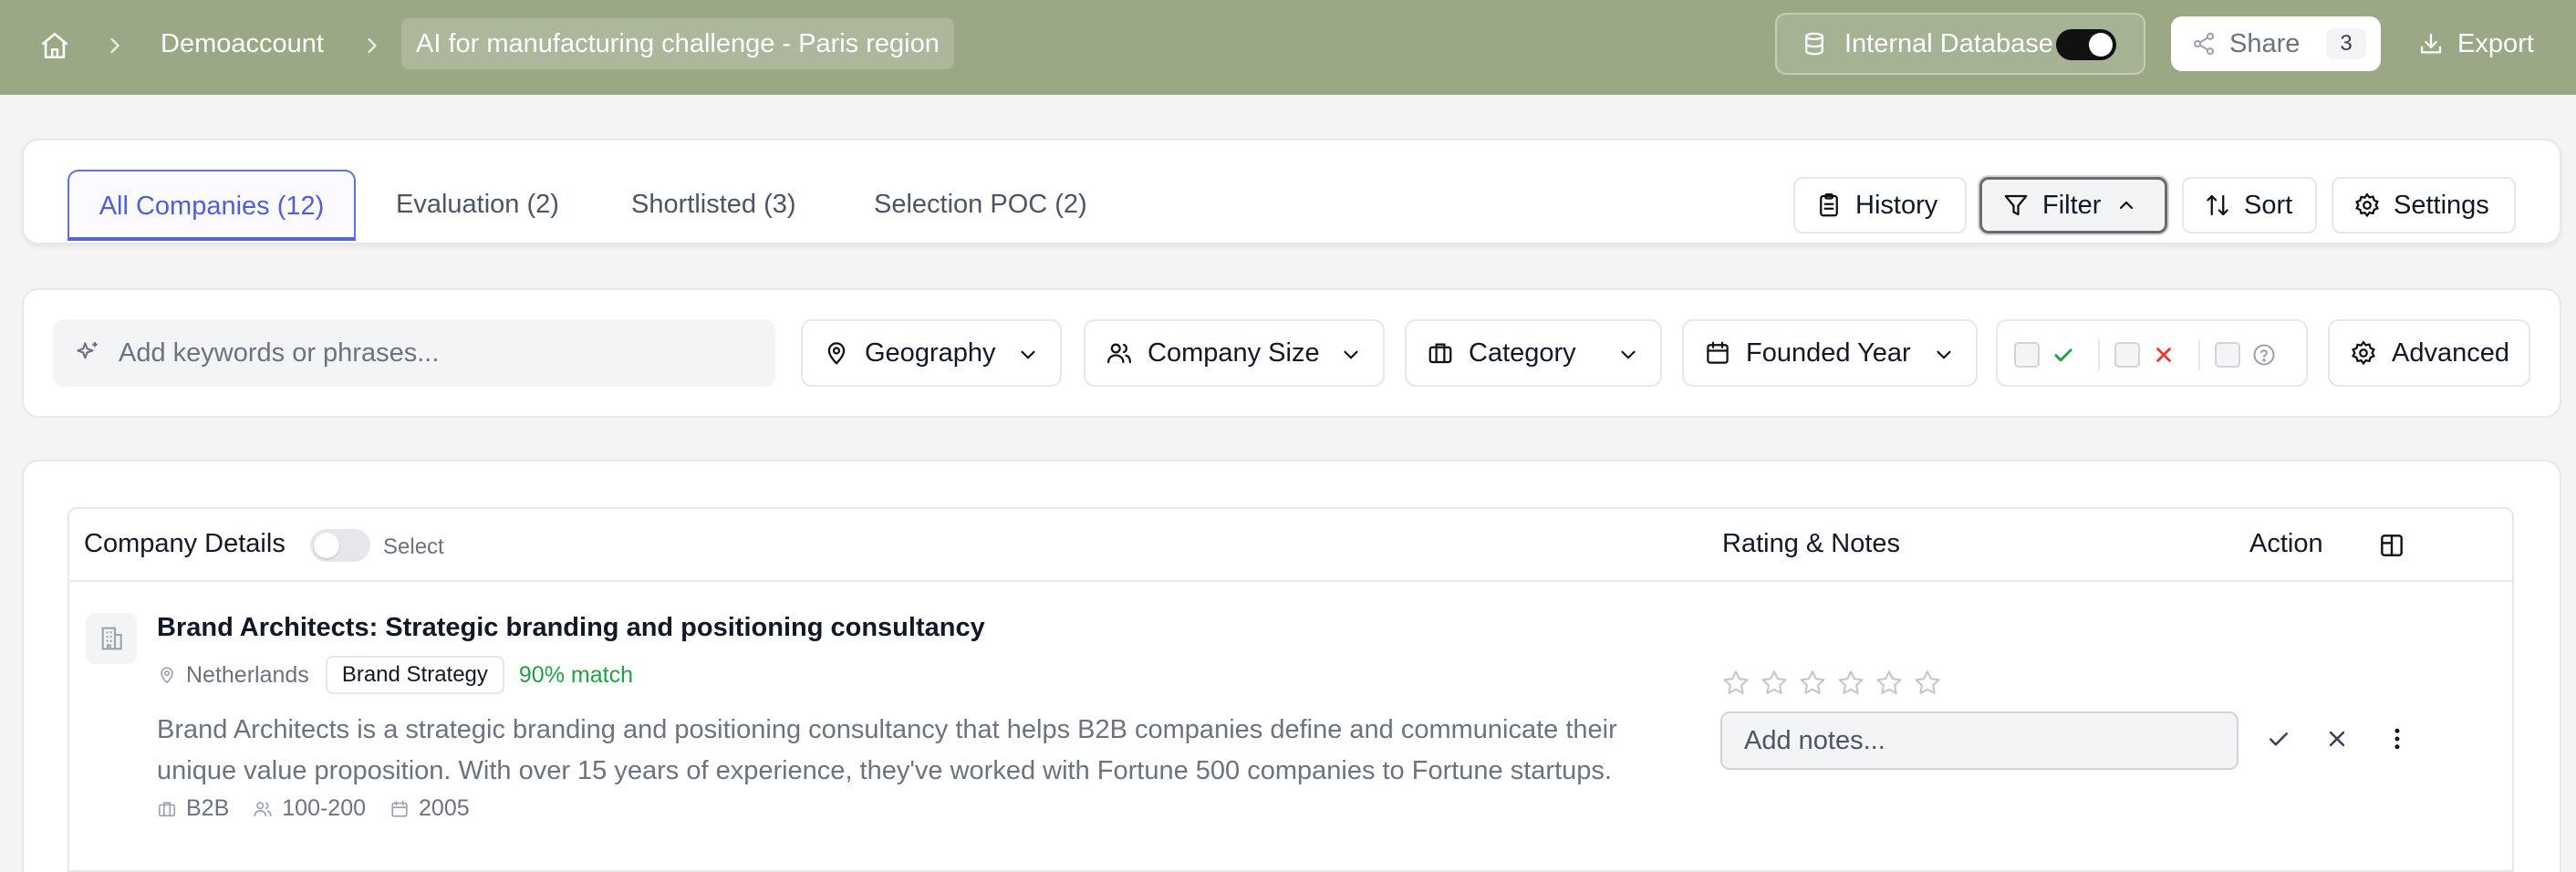 The height and width of the screenshot is (872, 2576). What do you see at coordinates (212, 205) in the screenshot?
I see `tab-all-companies: All Companies (12)` at bounding box center [212, 205].